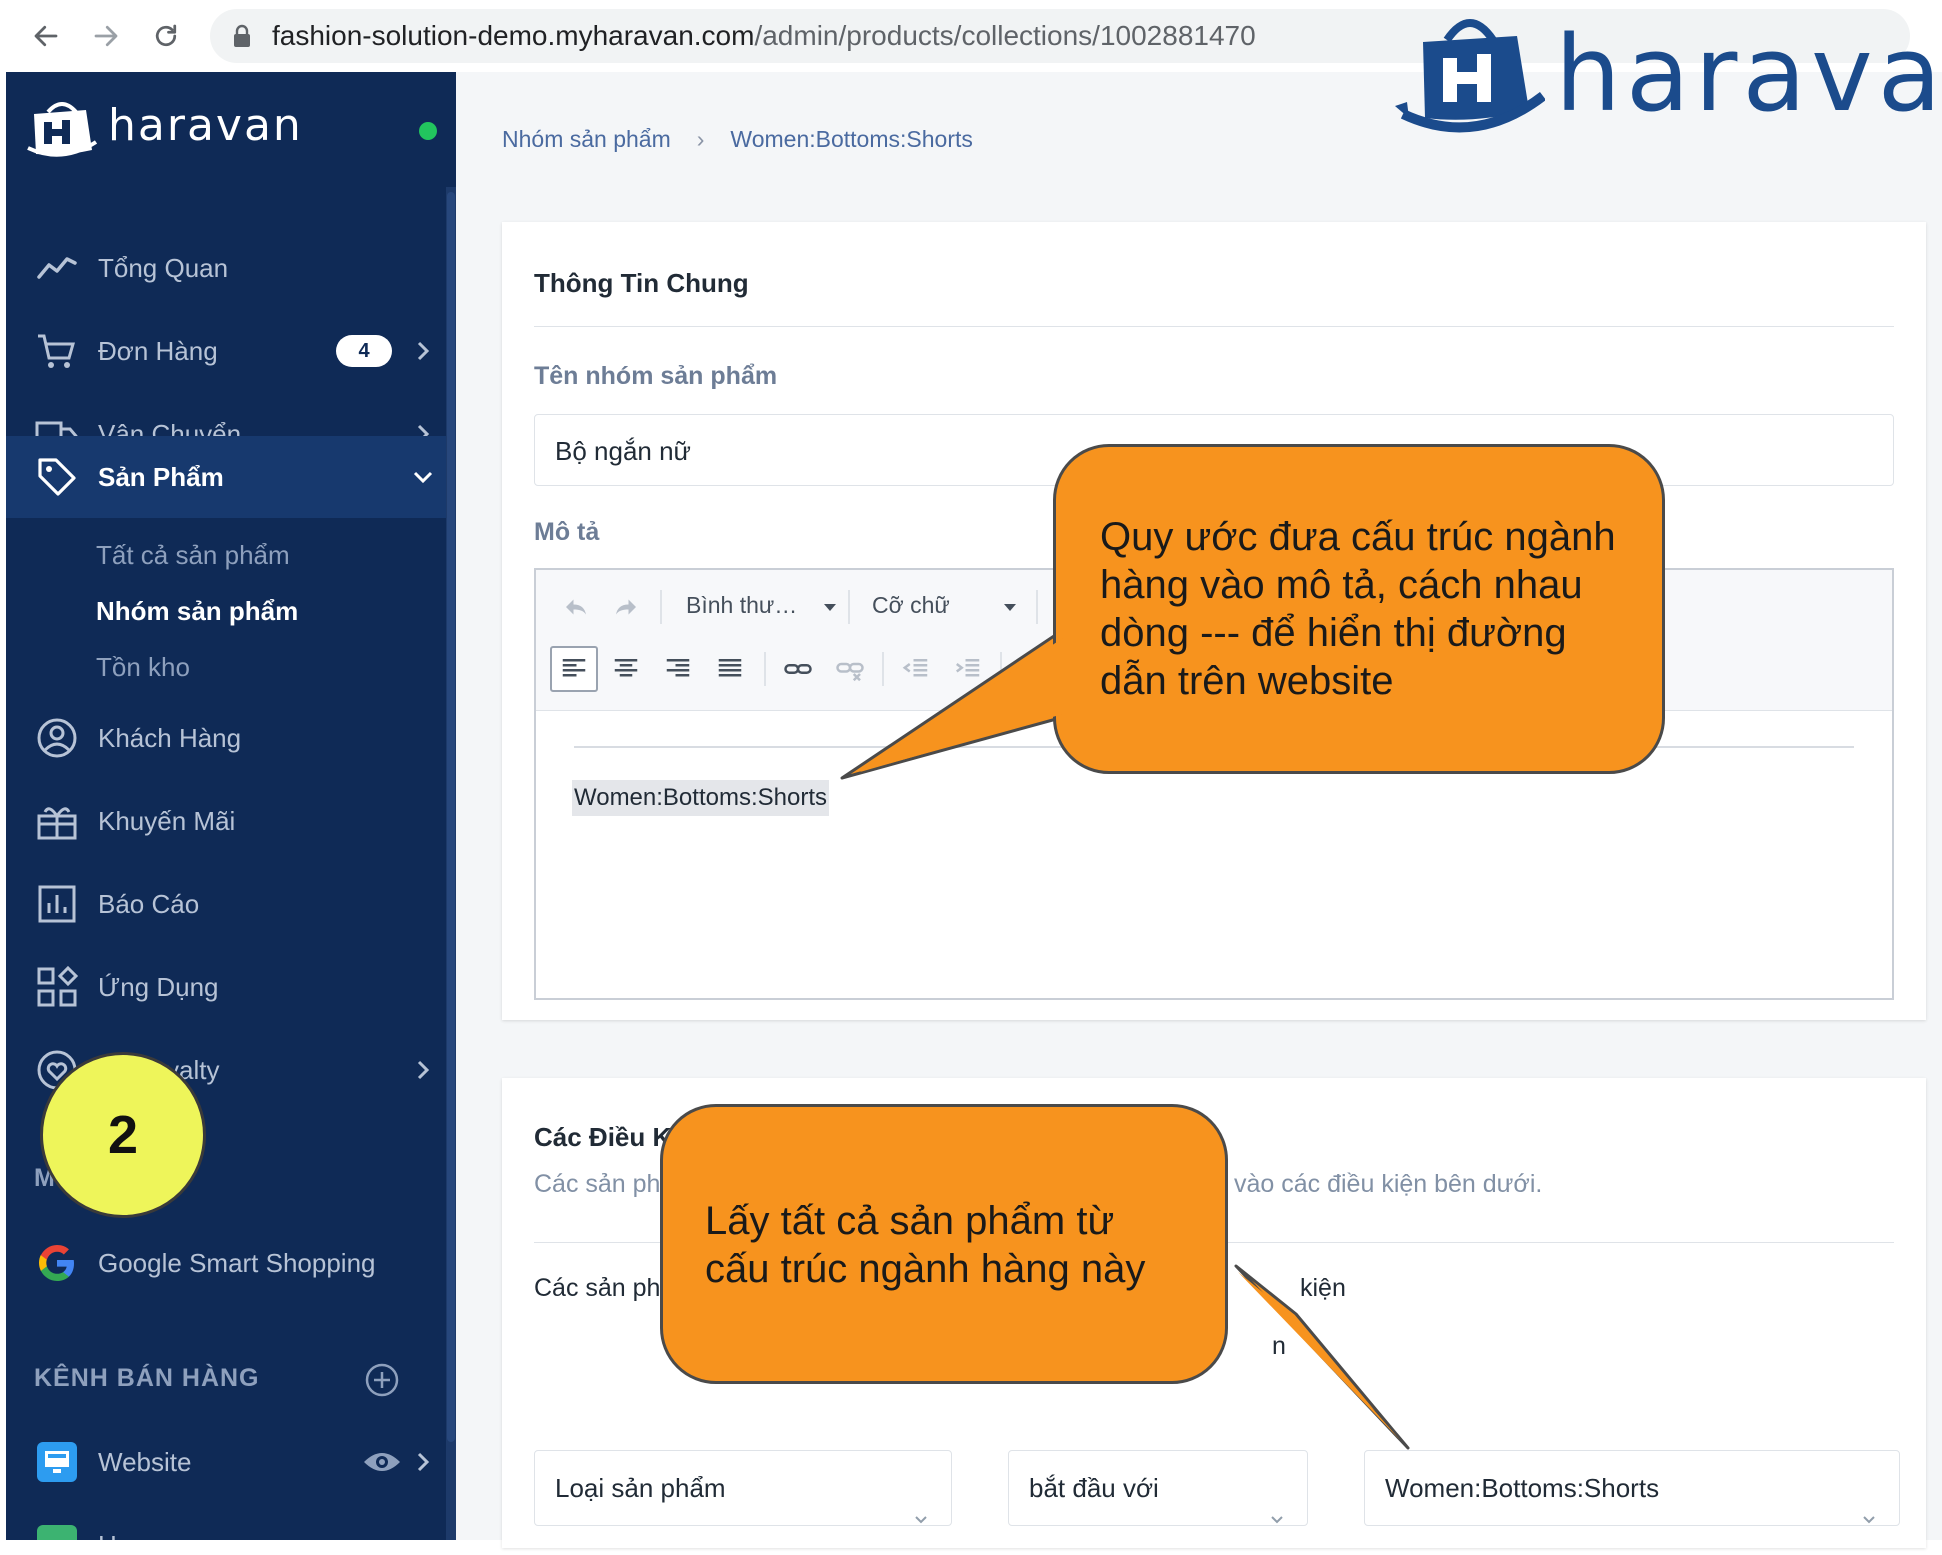  What do you see at coordinates (597, 1184) in the screenshot?
I see `conditions-description: Các sản ph` at bounding box center [597, 1184].